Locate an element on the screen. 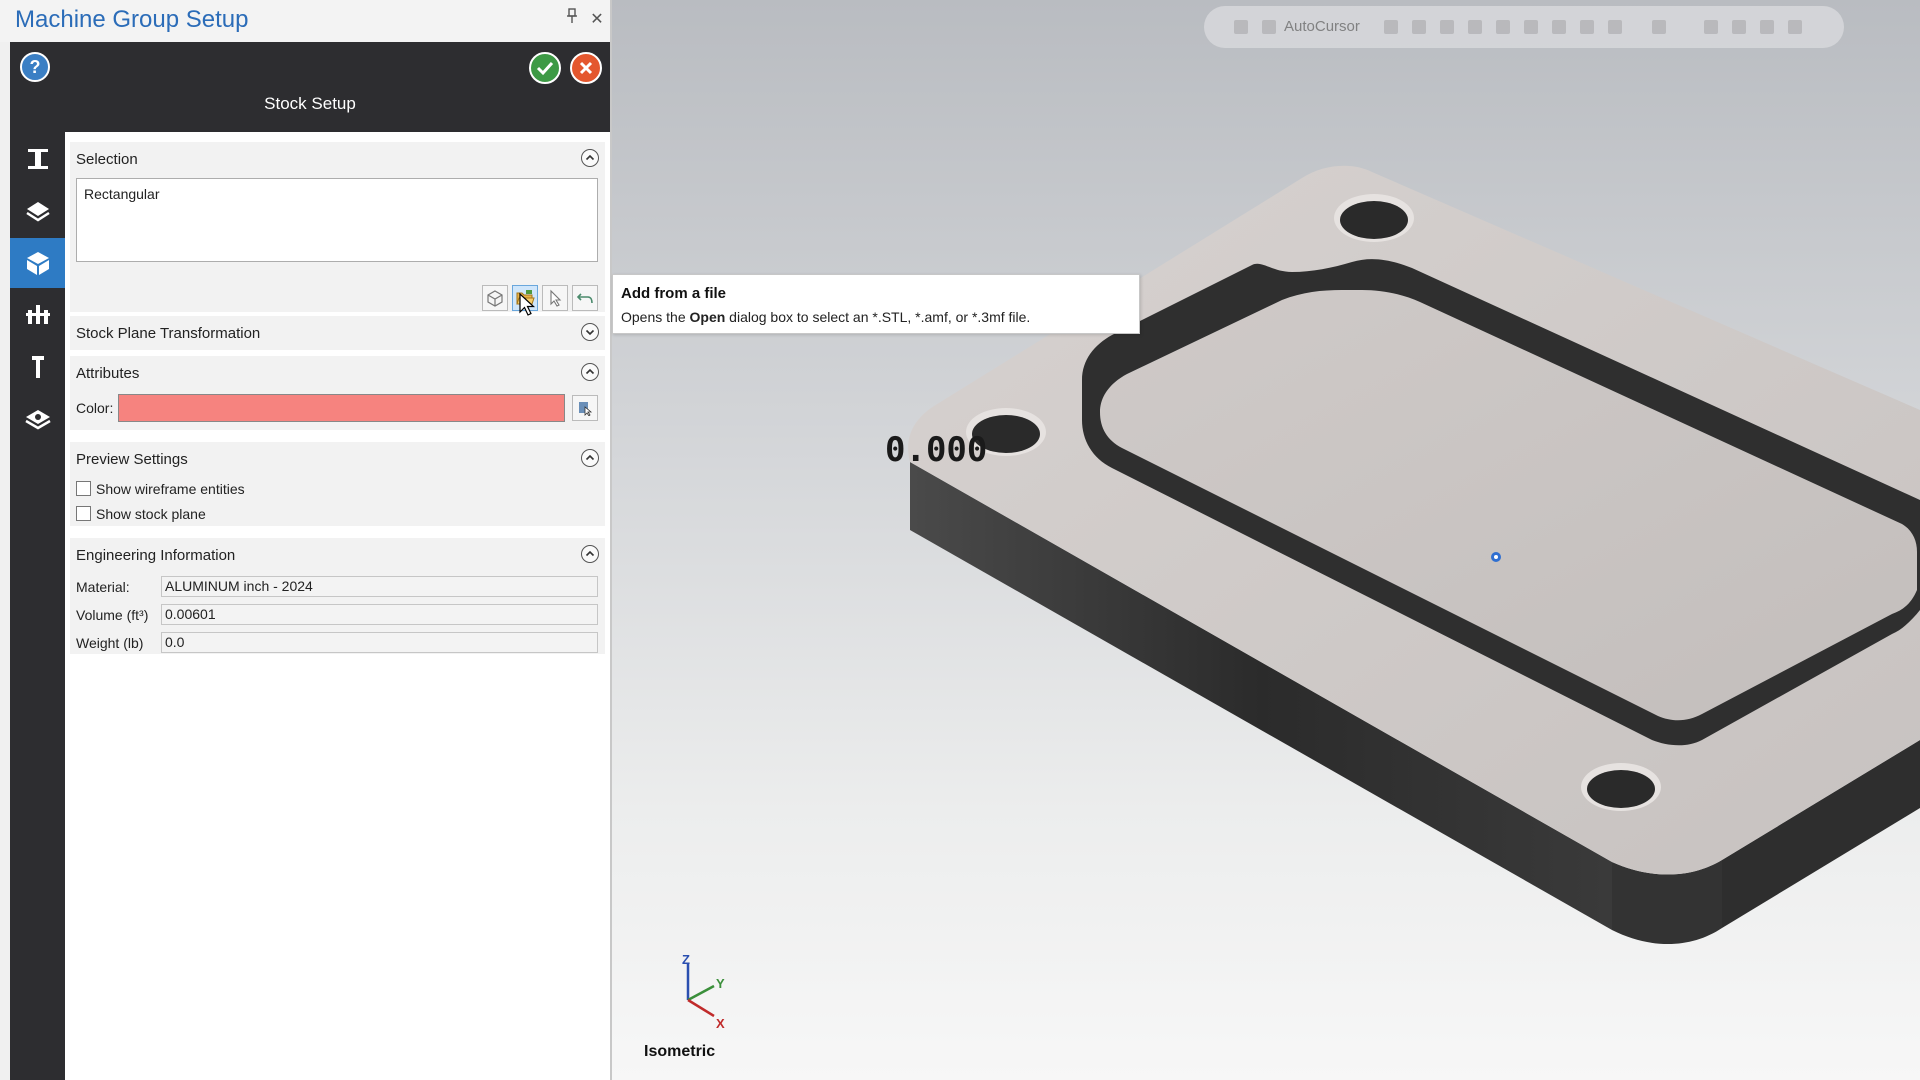  color-picker-icon is located at coordinates (586, 409).